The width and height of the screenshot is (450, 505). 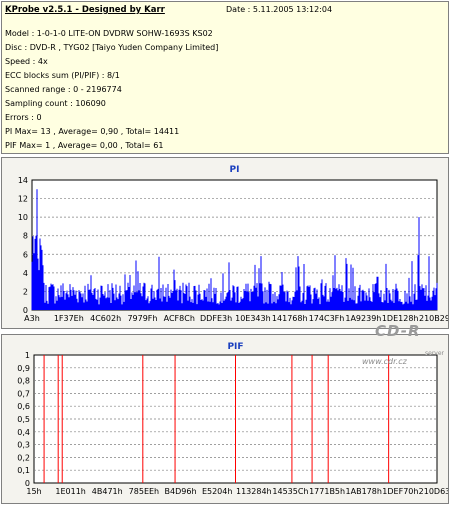 What do you see at coordinates (84, 145) in the screenshot?
I see `info-pif-stats: PIF Max= 1 , Average= 0,00 , Total= 61` at bounding box center [84, 145].